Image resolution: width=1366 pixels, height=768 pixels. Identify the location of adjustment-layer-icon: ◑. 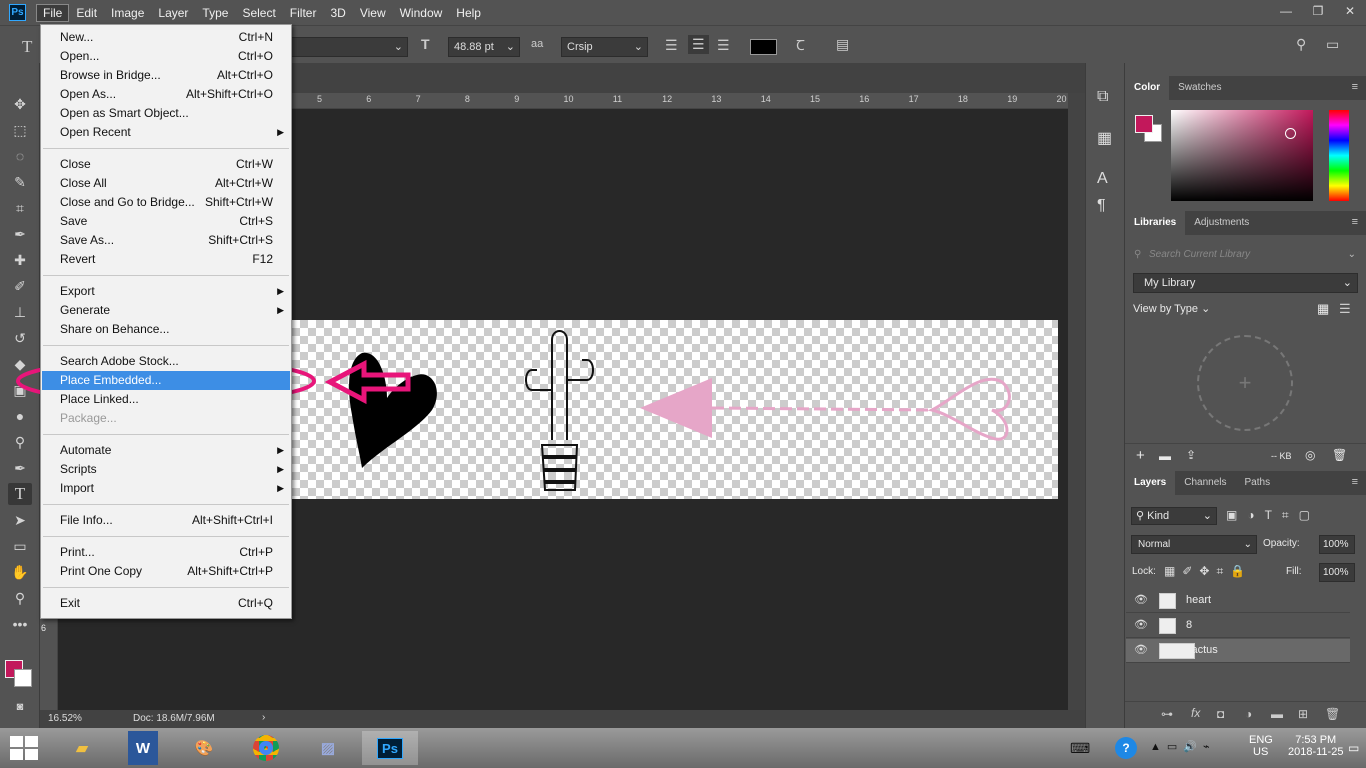
(1248, 714).